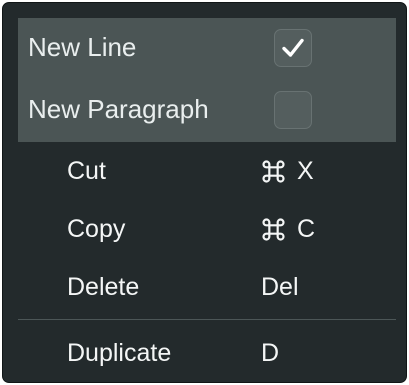 The image size is (409, 385). I want to click on shortcut-key: X, so click(305, 171).